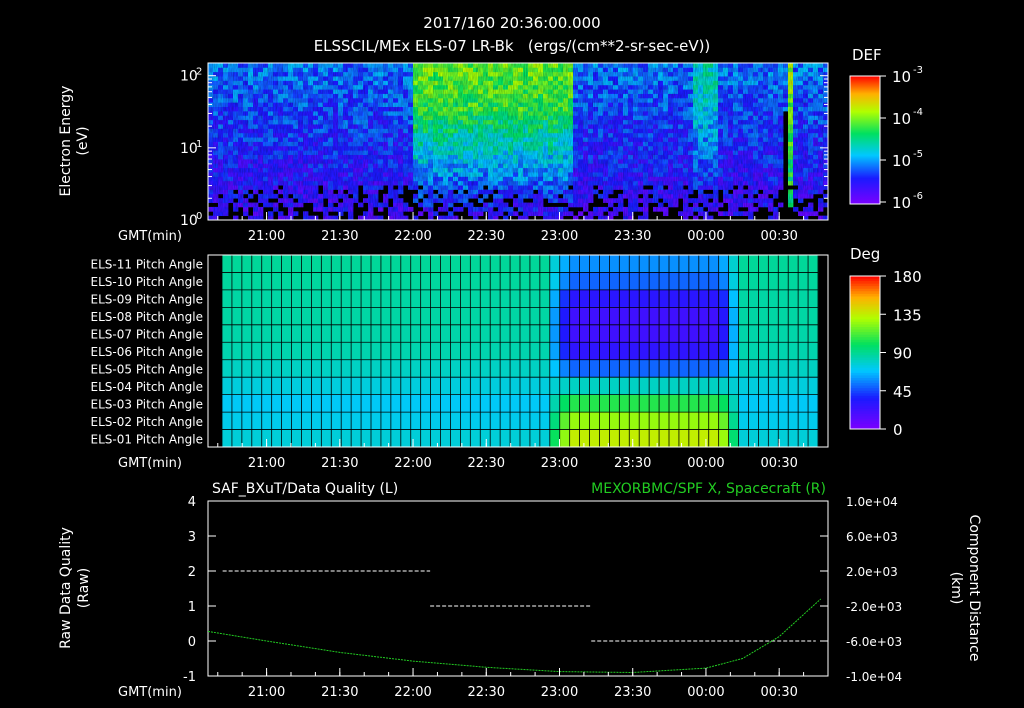 Image resolution: width=1024 pixels, height=708 pixels. Describe the element at coordinates (901, 161) in the screenshot. I see `def-tick-label: 10` at that location.